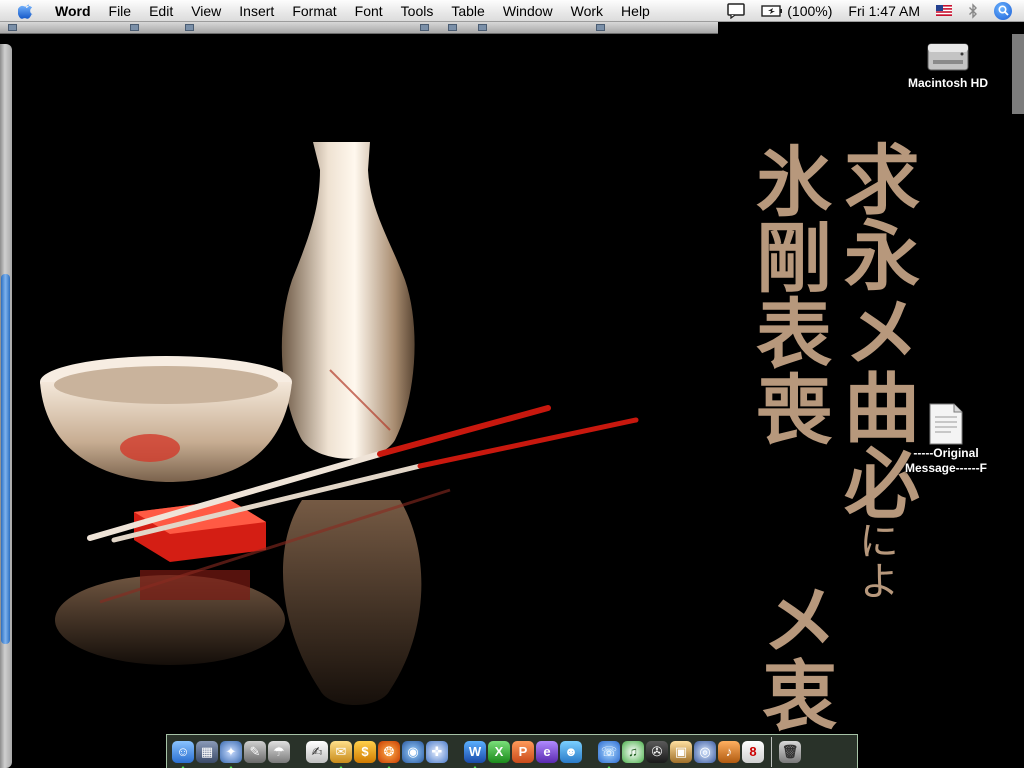  I want to click on powerpoint-icon: P, so click(523, 751).